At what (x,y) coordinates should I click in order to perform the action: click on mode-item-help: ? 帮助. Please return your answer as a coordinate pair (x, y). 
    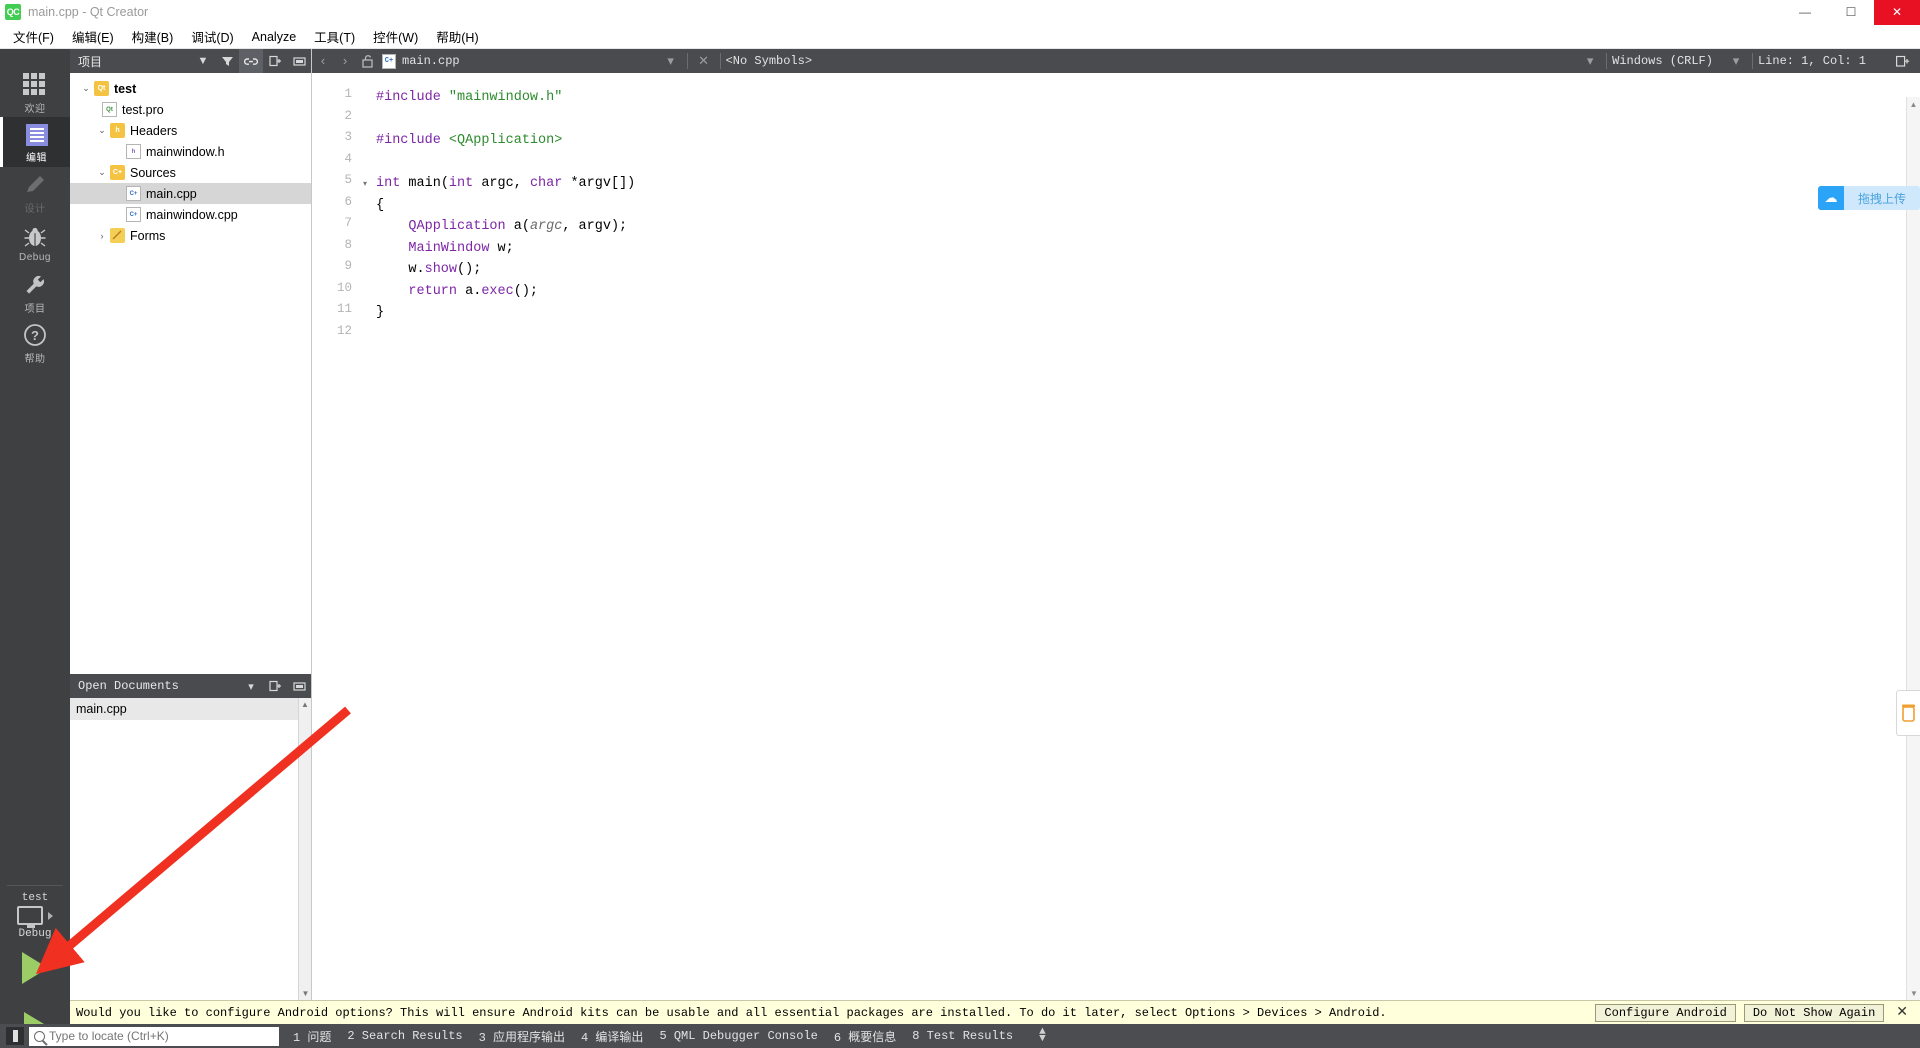
    Looking at the image, I should click on (35, 342).